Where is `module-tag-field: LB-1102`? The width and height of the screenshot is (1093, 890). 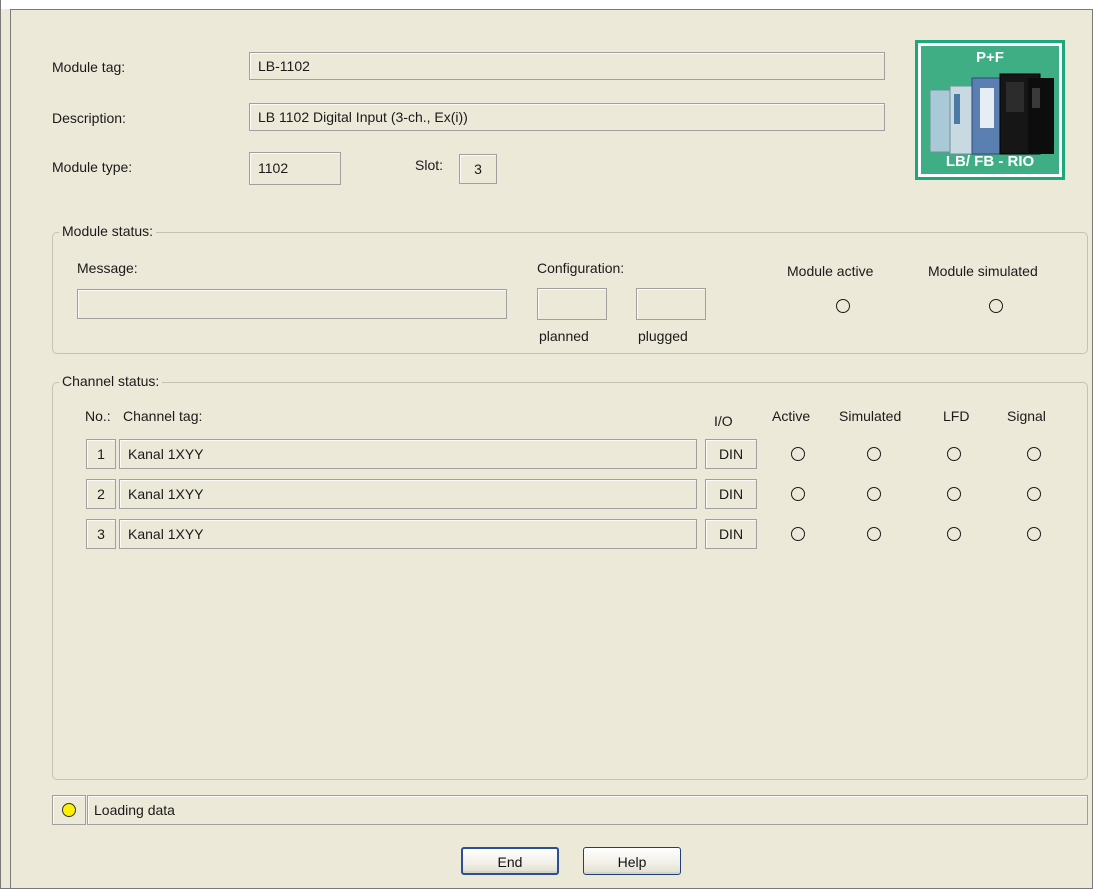
module-tag-field: LB-1102 is located at coordinates (567, 66).